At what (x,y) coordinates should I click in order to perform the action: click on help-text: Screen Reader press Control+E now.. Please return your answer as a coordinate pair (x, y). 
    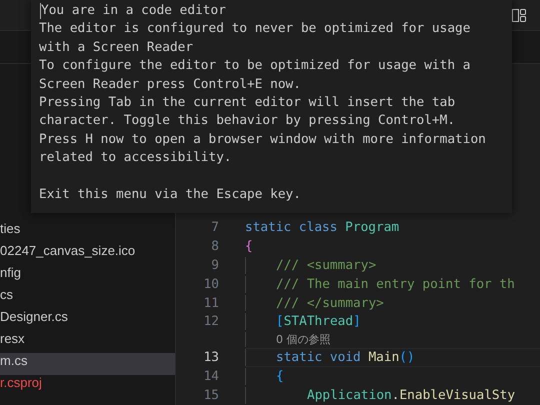
    Looking at the image, I should click on (170, 85).